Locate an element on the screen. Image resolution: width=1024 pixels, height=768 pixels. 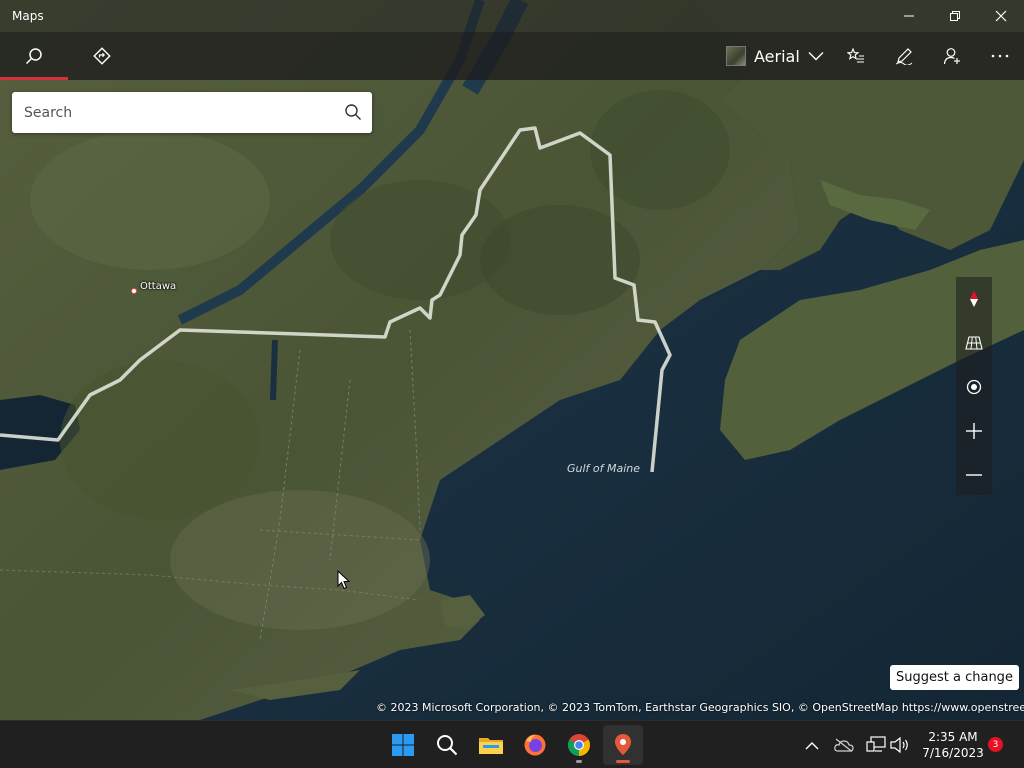
chrome-button is located at coordinates (579, 745).